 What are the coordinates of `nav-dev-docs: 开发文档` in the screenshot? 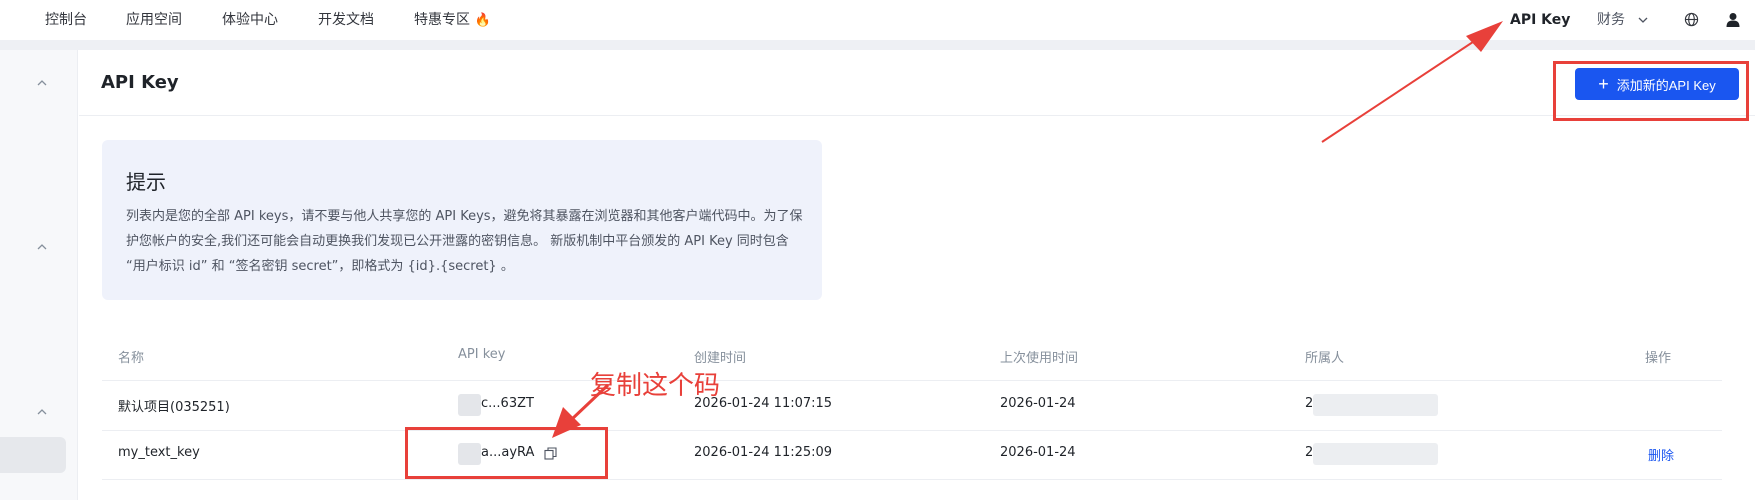 It's located at (346, 20).